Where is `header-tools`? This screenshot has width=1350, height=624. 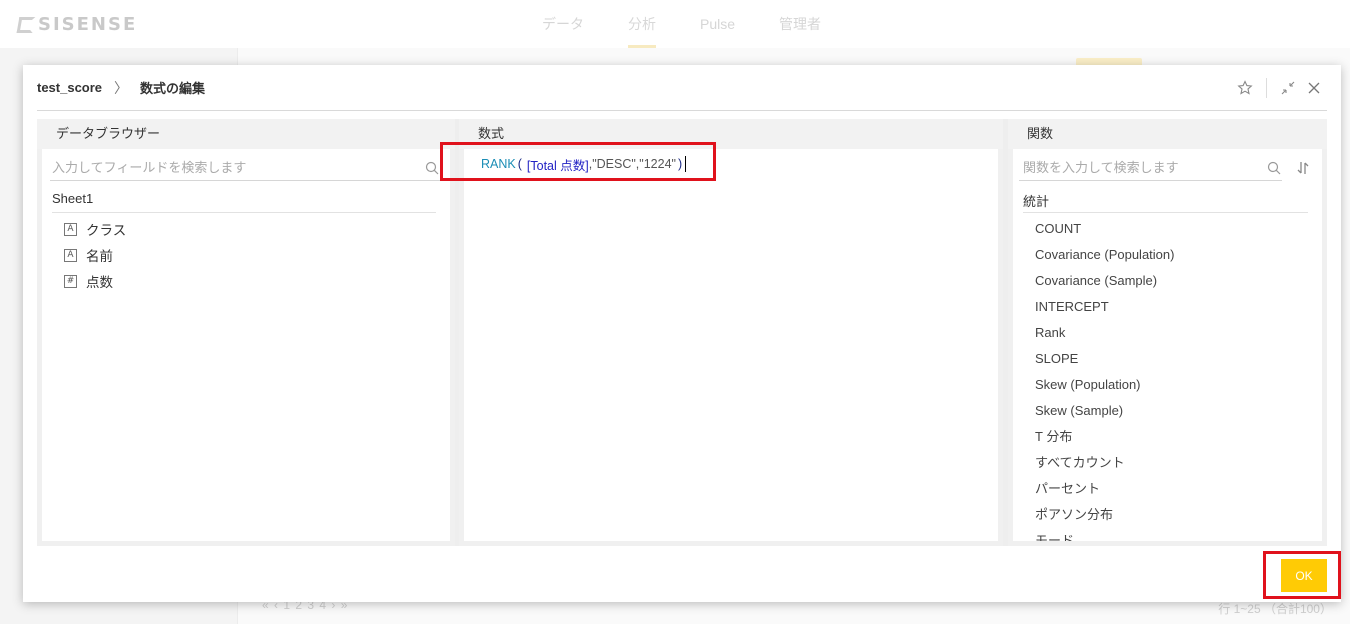
header-tools is located at coordinates (1279, 88).